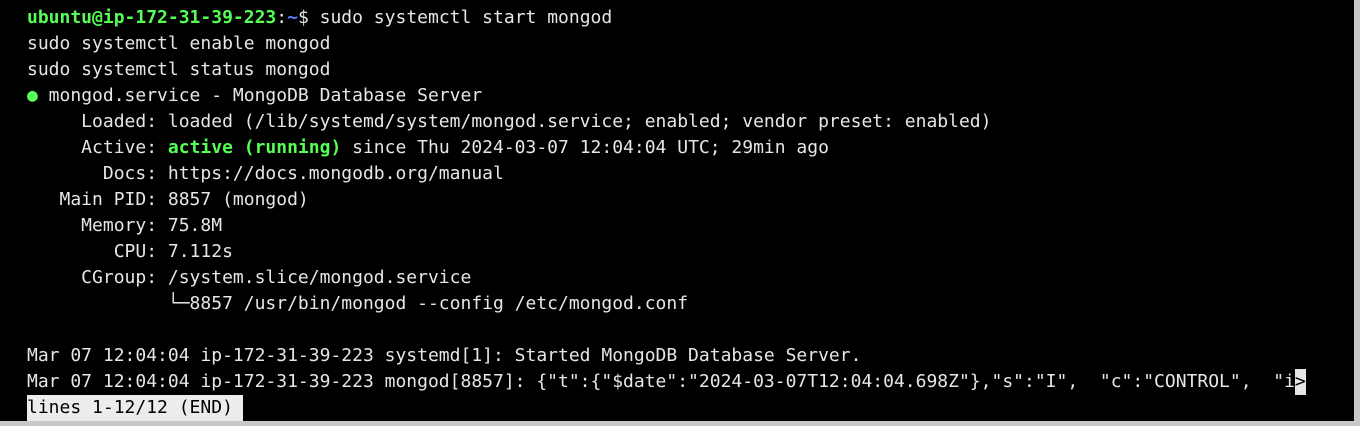 The image size is (1360, 426). I want to click on window-border-bottom, so click(680, 423).